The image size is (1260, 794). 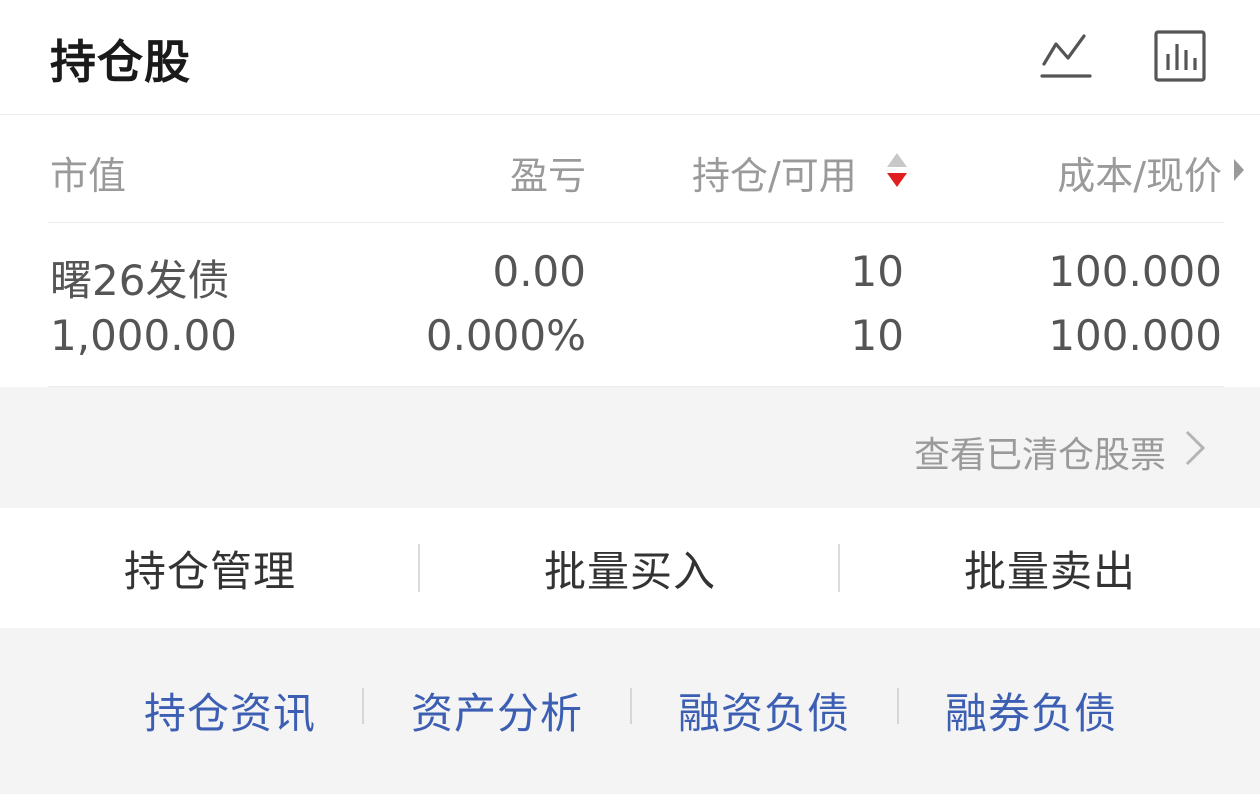 I want to click on margin-debt-link: 融资负债, so click(x=764, y=710).